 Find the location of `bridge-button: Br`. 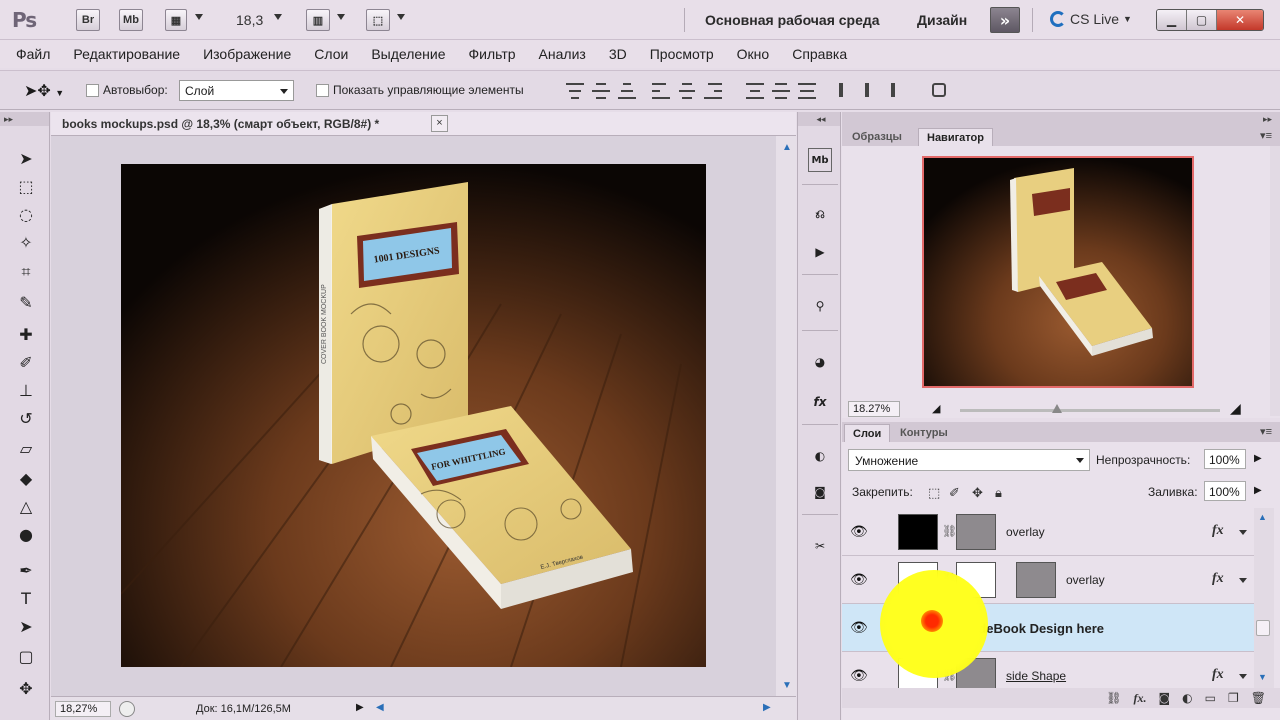

bridge-button: Br is located at coordinates (88, 20).